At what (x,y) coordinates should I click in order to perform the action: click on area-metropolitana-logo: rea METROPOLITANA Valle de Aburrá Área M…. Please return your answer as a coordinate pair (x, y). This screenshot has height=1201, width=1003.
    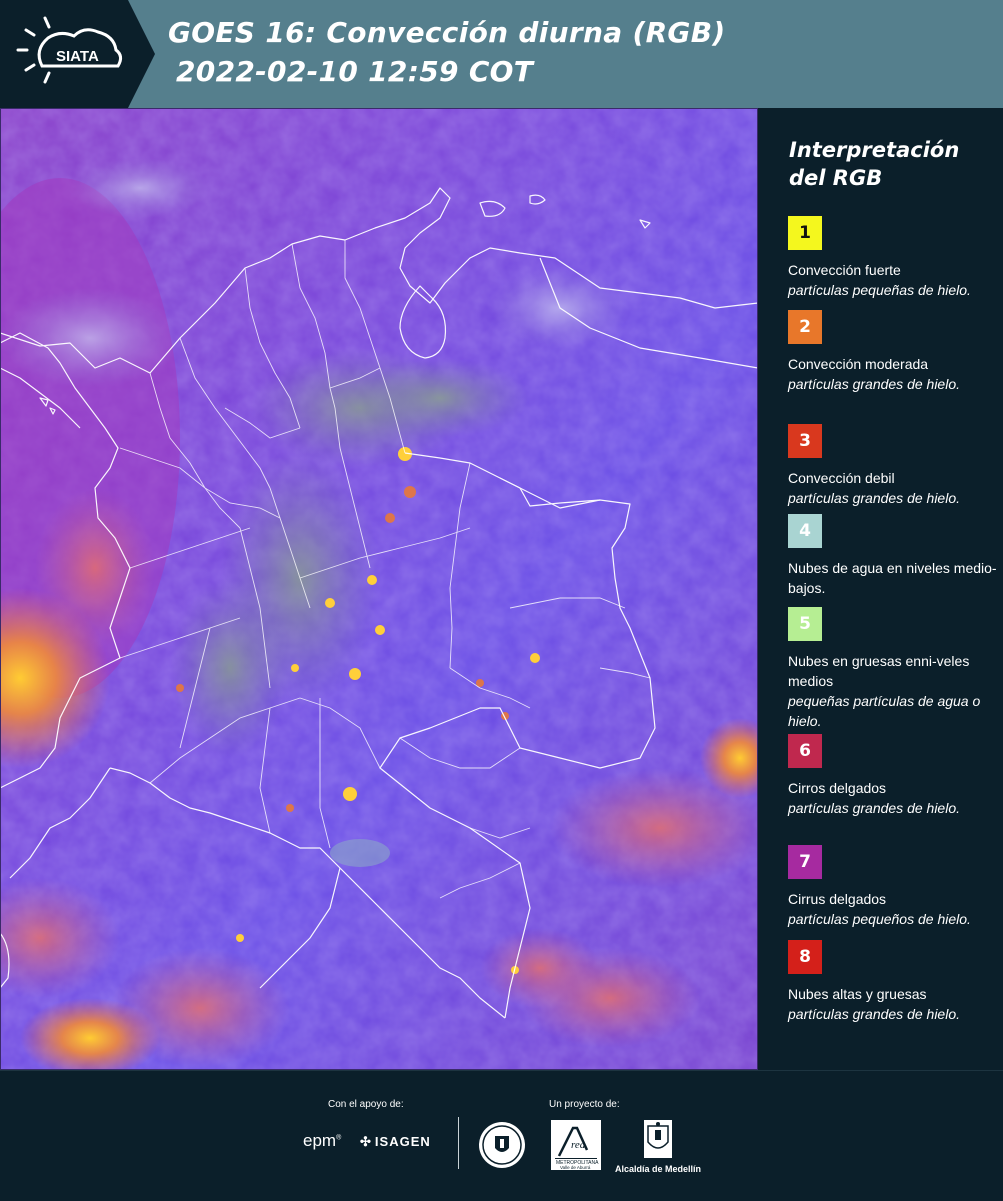
    Looking at the image, I should click on (576, 1147).